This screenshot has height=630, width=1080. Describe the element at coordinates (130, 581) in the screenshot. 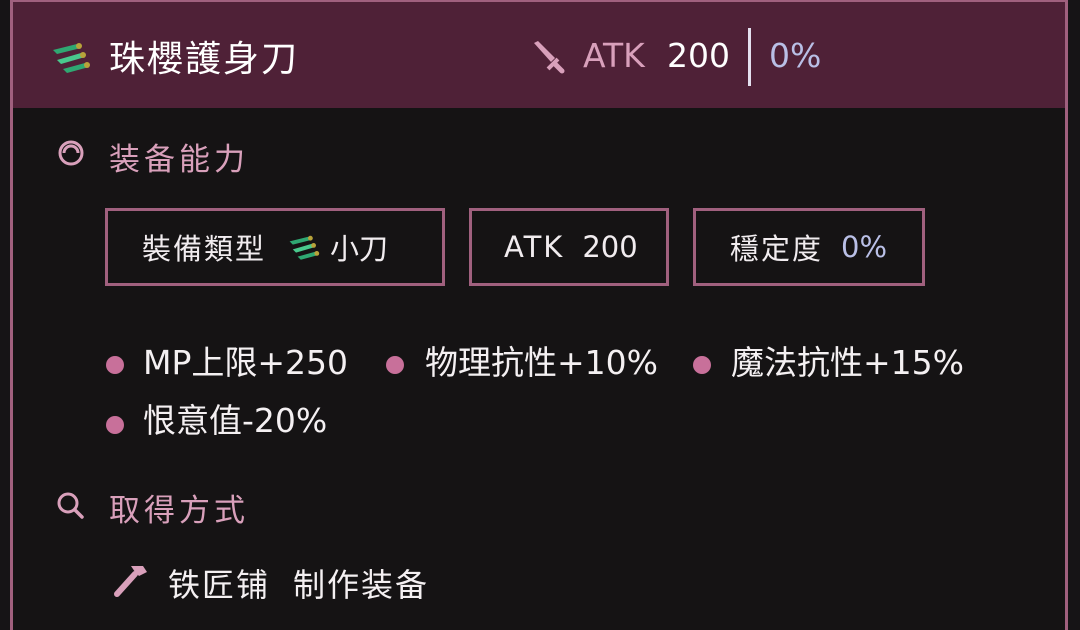

I see `hammer-icon` at that location.